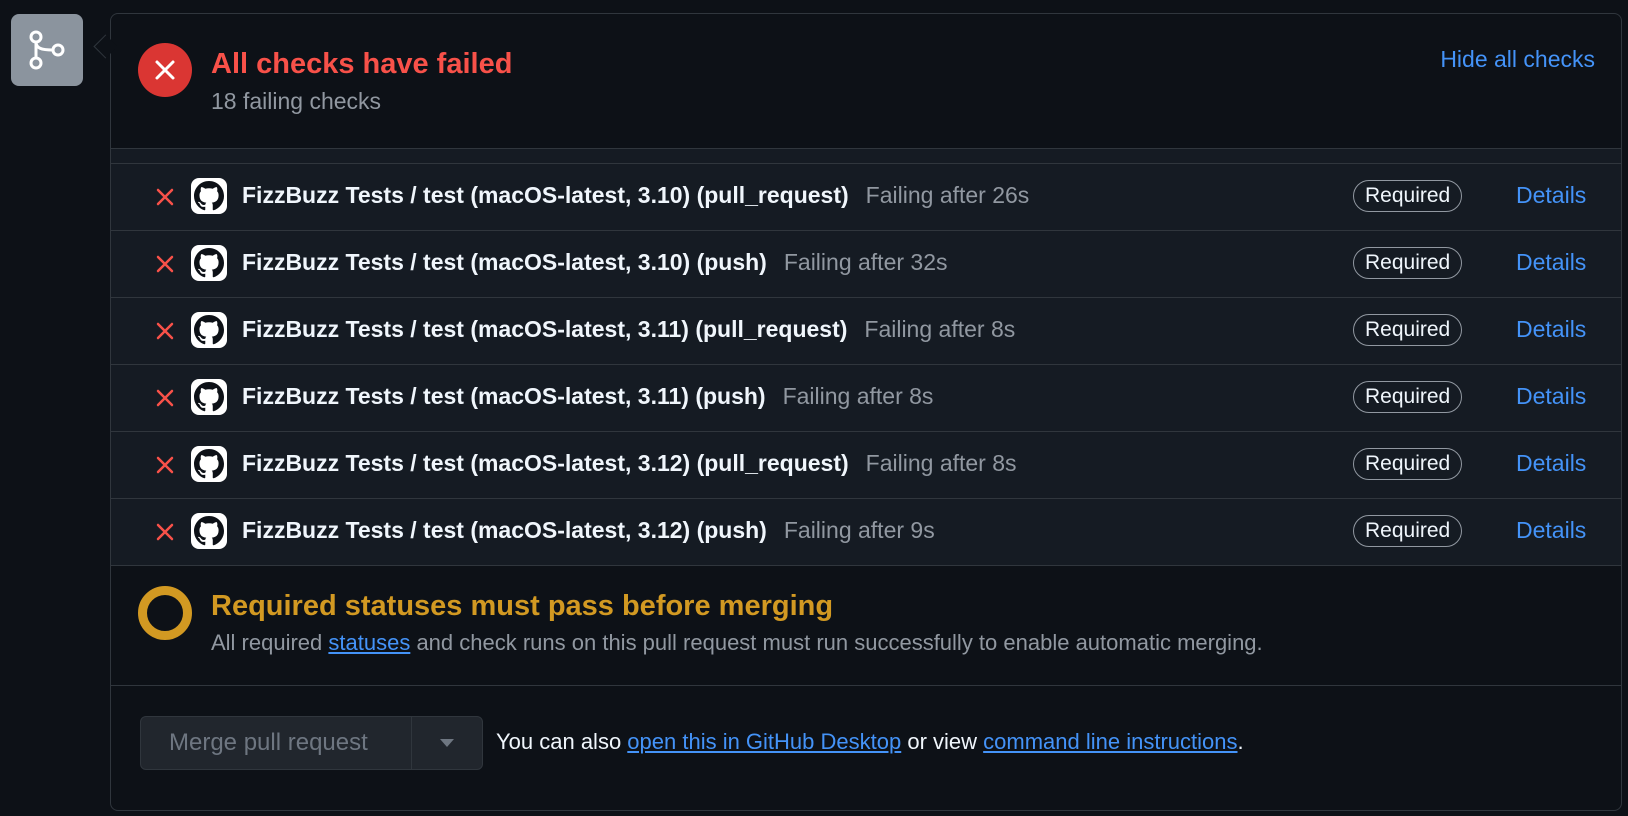 Image resolution: width=1628 pixels, height=816 pixels. I want to click on check-status: Failing after 9s, so click(859, 530).